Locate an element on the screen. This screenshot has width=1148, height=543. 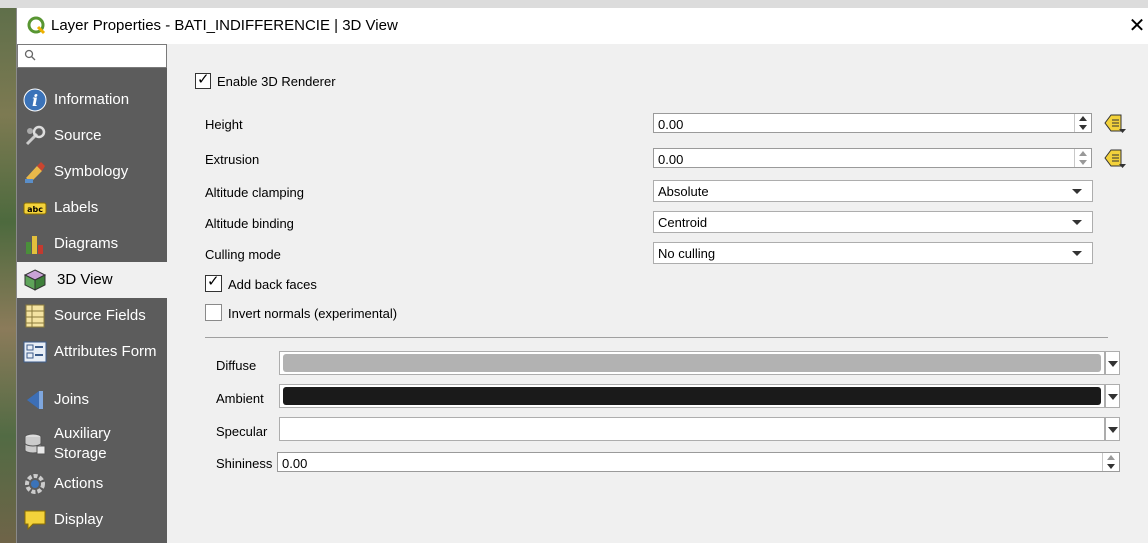
sidebar-item-label: Source Fields is located at coordinates (100, 315).